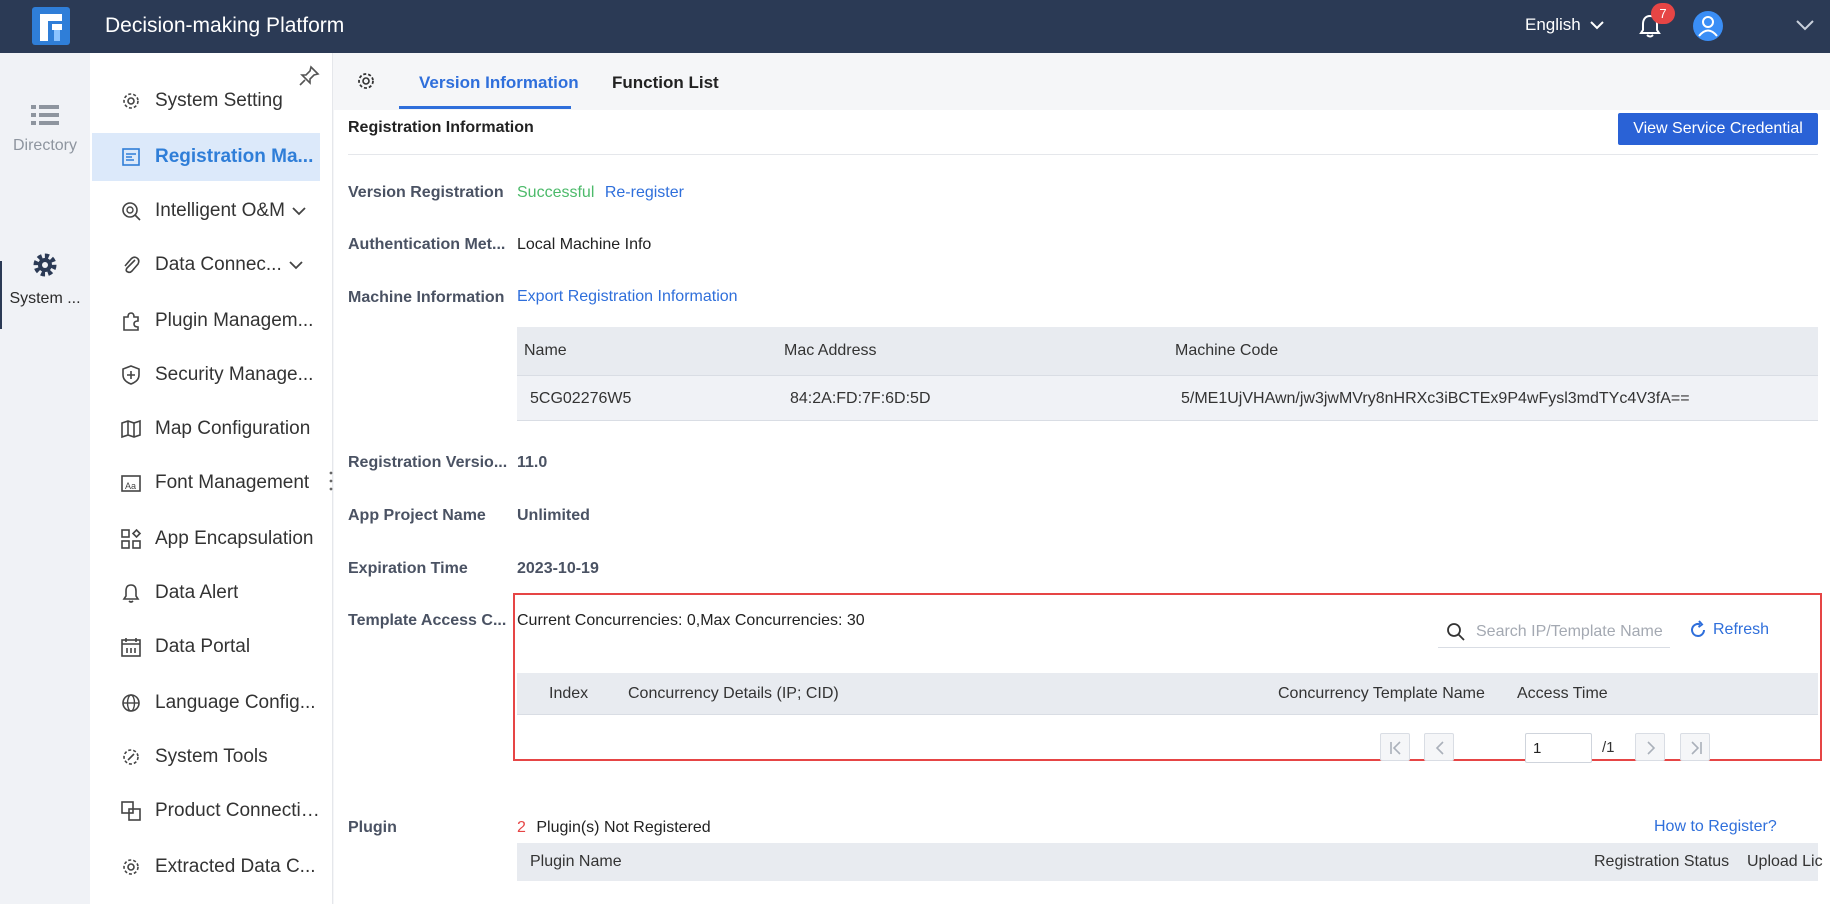 Image resolution: width=1830 pixels, height=904 pixels. What do you see at coordinates (1715, 827) in the screenshot?
I see `how-to-register-link: How to Register?` at bounding box center [1715, 827].